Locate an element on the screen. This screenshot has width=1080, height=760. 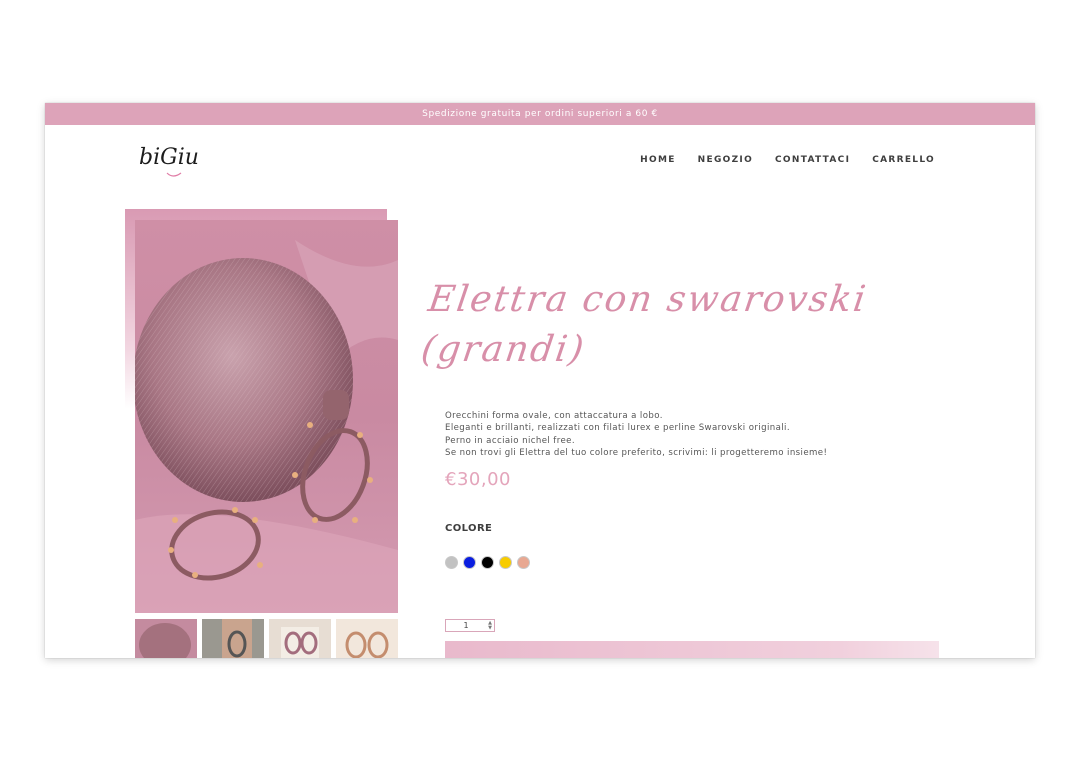
product-title: Elettra con swarovski (grandi) is located at coordinates (644, 324).